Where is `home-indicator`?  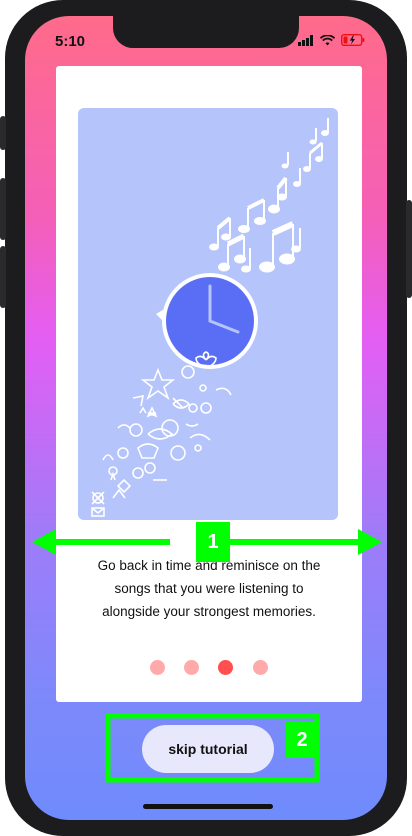 home-indicator is located at coordinates (208, 806).